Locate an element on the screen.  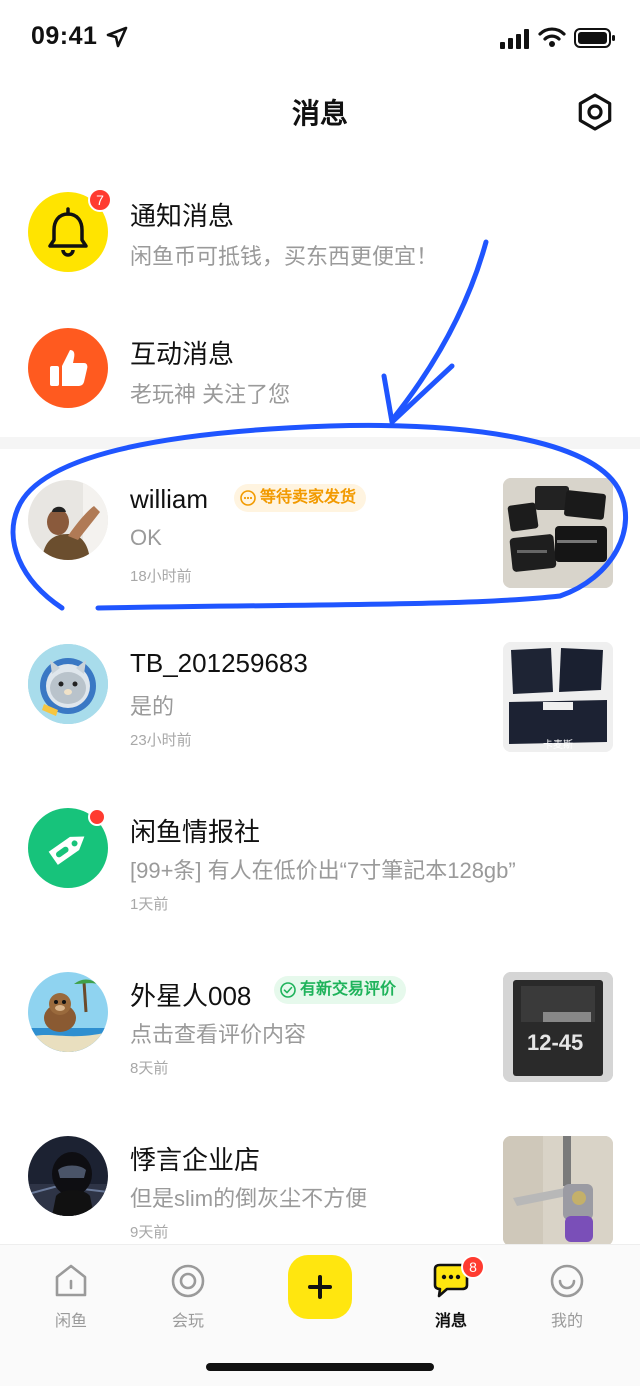
thumbs-up-icon is located at coordinates (69, 368).